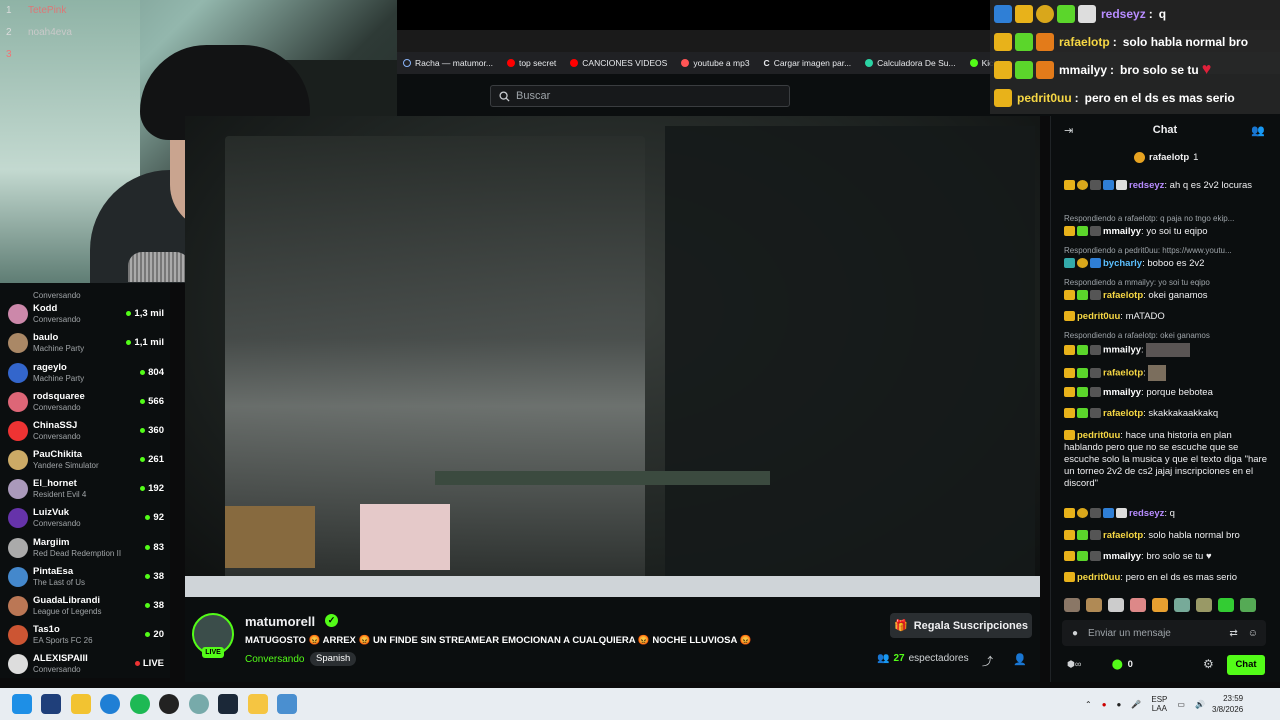  What do you see at coordinates (274, 659) in the screenshot?
I see `stream-category-link: Conversando` at bounding box center [274, 659].